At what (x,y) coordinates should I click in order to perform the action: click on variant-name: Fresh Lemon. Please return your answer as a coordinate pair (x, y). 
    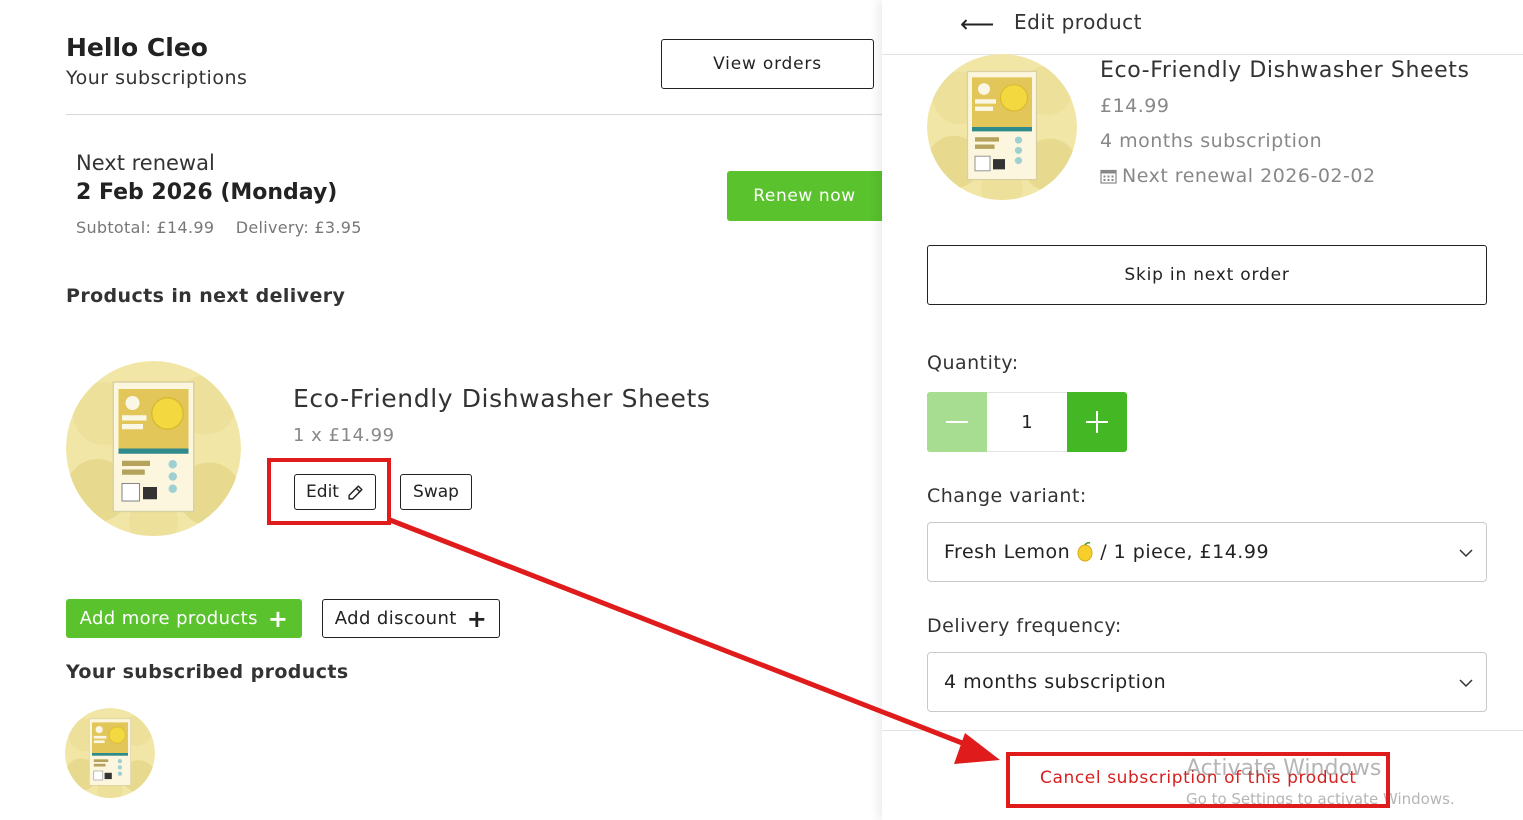
    Looking at the image, I should click on (1007, 552).